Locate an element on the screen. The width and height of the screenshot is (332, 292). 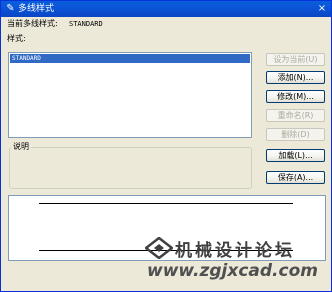
list-item: STANDARD is located at coordinates (130, 58).